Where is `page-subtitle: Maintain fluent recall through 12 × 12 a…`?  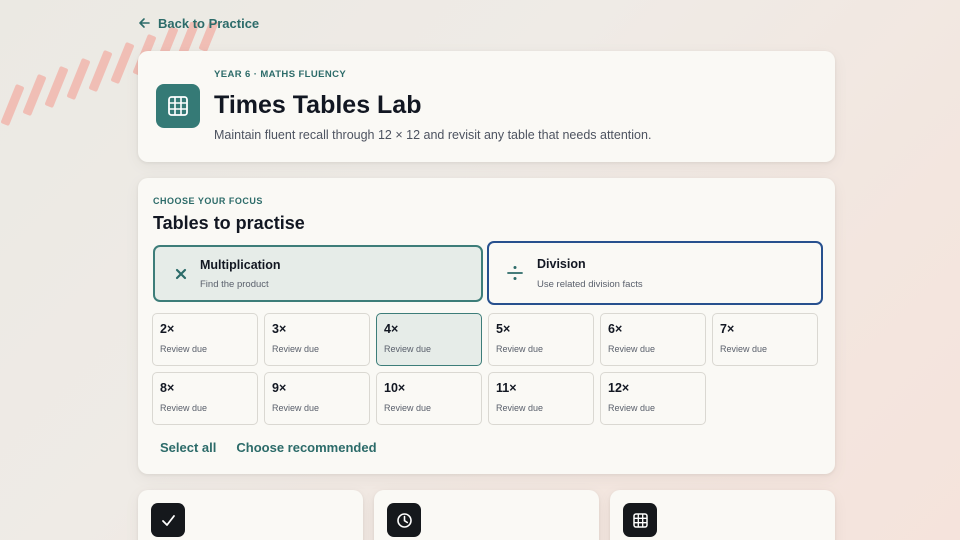
page-subtitle: Maintain fluent recall through 12 × 12 a… is located at coordinates (433, 135).